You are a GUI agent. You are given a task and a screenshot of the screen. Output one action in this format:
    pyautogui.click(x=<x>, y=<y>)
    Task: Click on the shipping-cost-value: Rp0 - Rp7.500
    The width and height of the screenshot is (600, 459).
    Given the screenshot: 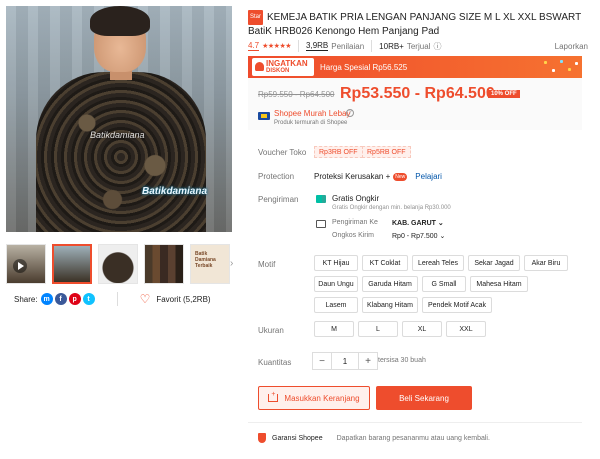 What is the action you would take?
    pyautogui.click(x=415, y=236)
    